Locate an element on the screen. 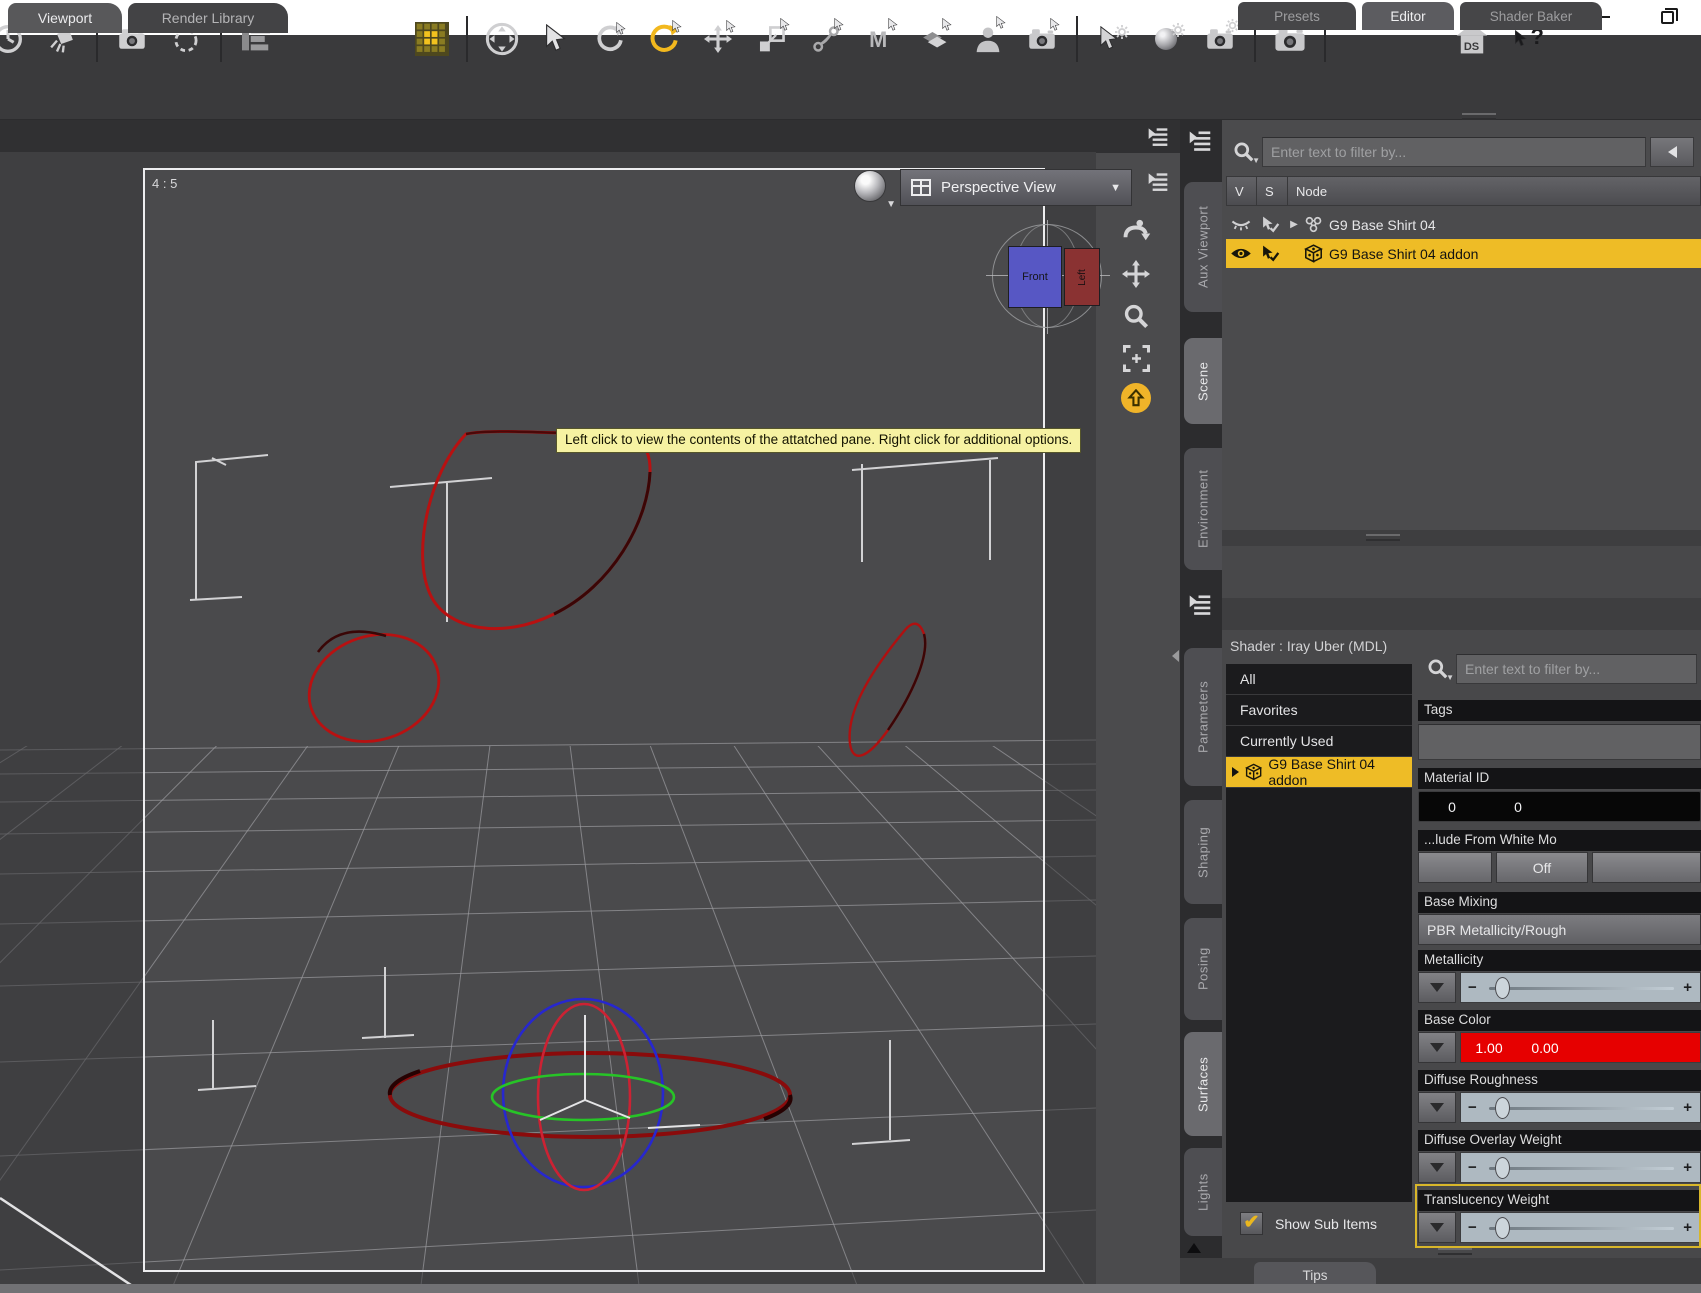 Image resolution: width=1701 pixels, height=1293 pixels. list-item-currently-used: Currently Used is located at coordinates (1319, 741).